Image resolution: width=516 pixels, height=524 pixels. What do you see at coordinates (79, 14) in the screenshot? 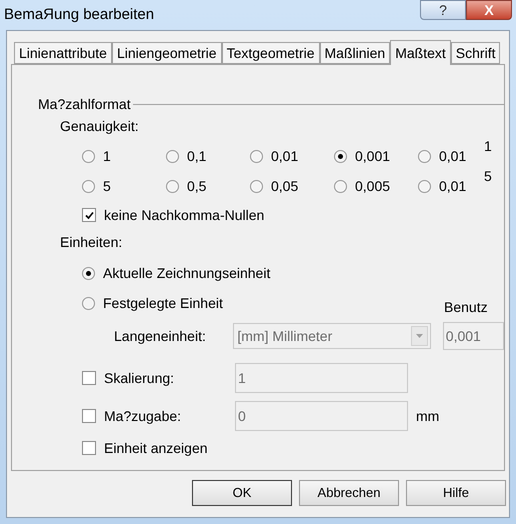
I see `window-title: BemaЯung bearbeiten` at bounding box center [79, 14].